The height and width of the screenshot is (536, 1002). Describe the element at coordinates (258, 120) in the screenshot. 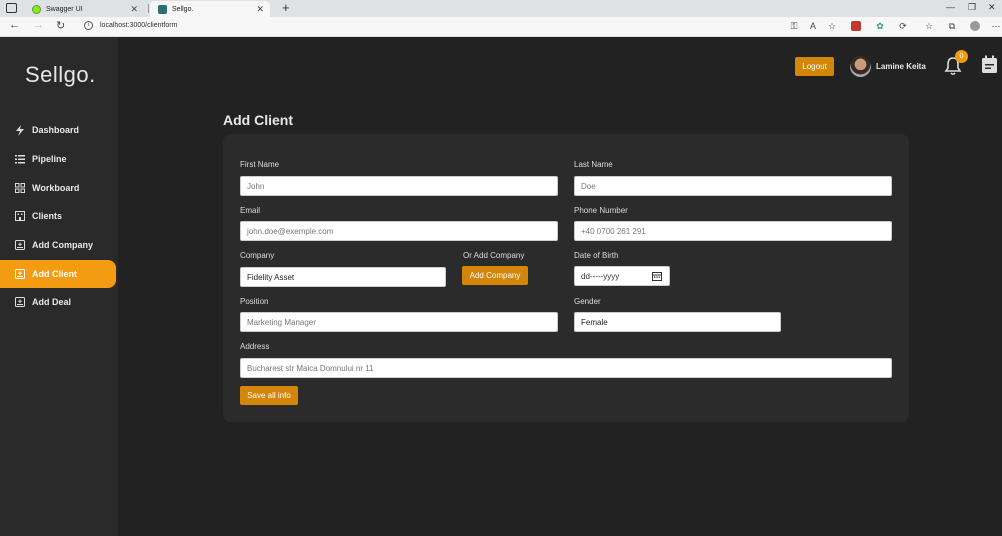

I see `page-title: Add Client` at that location.